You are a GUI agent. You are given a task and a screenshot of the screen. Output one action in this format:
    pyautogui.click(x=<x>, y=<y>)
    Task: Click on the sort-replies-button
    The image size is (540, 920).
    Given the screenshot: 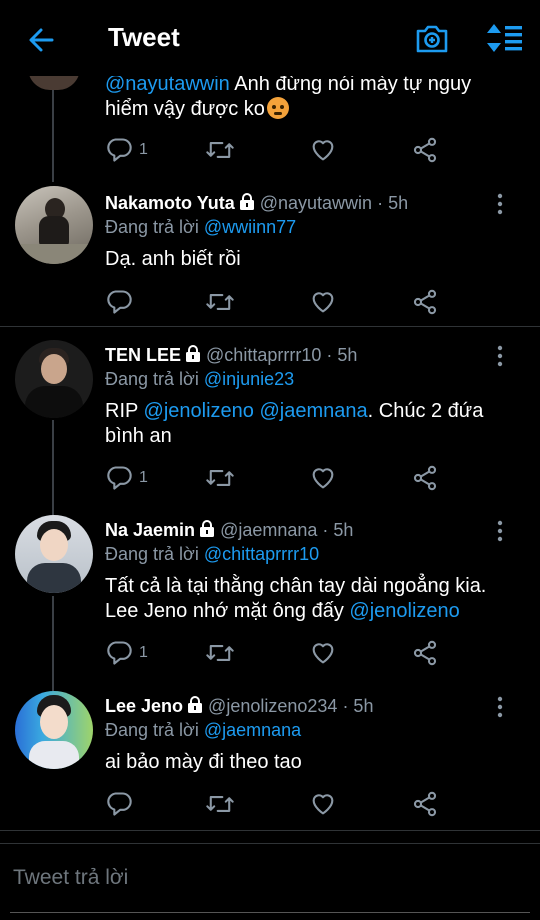 What is the action you would take?
    pyautogui.click(x=504, y=38)
    